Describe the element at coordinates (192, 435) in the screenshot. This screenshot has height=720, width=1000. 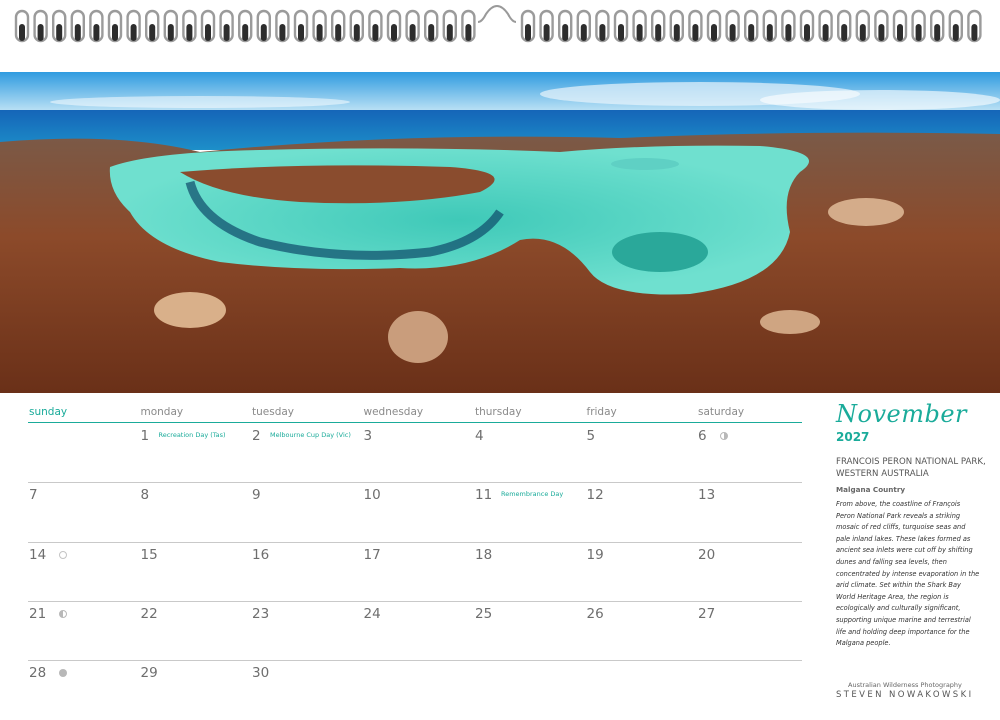
I see `holiday-label: Recreation Day (Tas)` at that location.